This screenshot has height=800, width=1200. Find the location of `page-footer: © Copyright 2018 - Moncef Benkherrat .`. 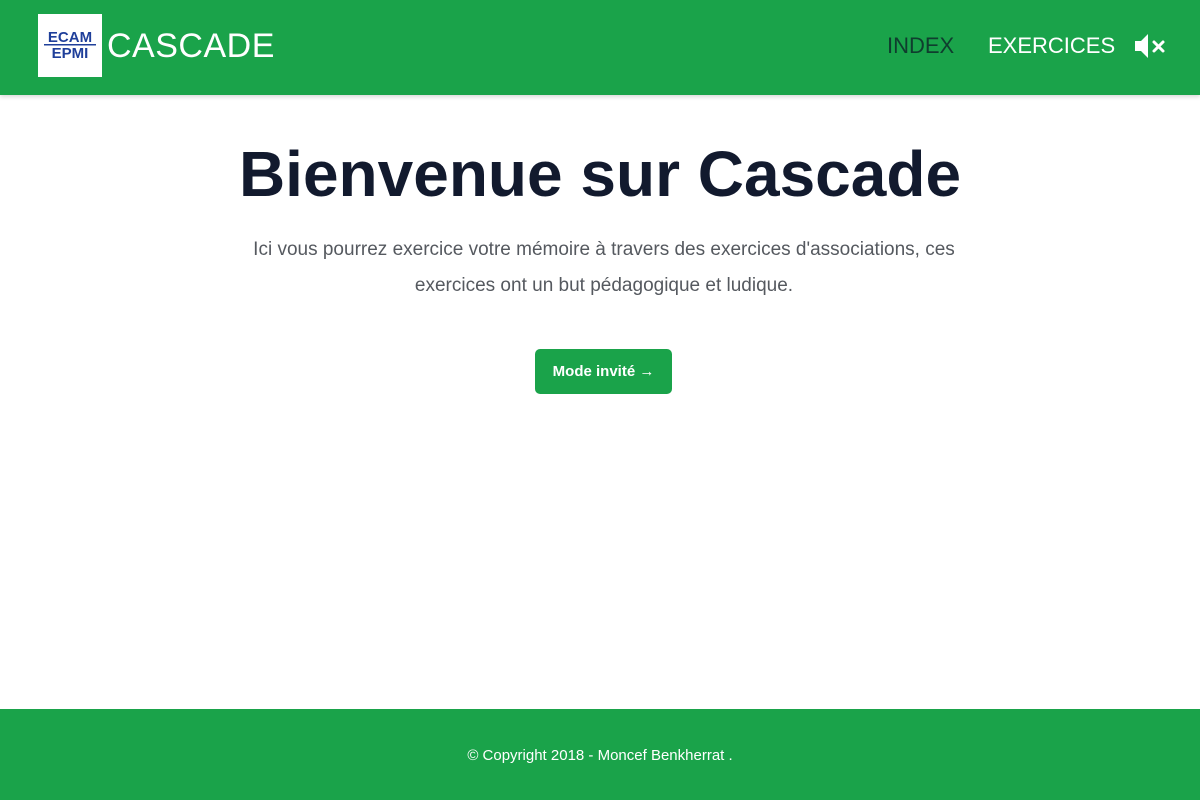

page-footer: © Copyright 2018 - Moncef Benkherrat . is located at coordinates (600, 754).